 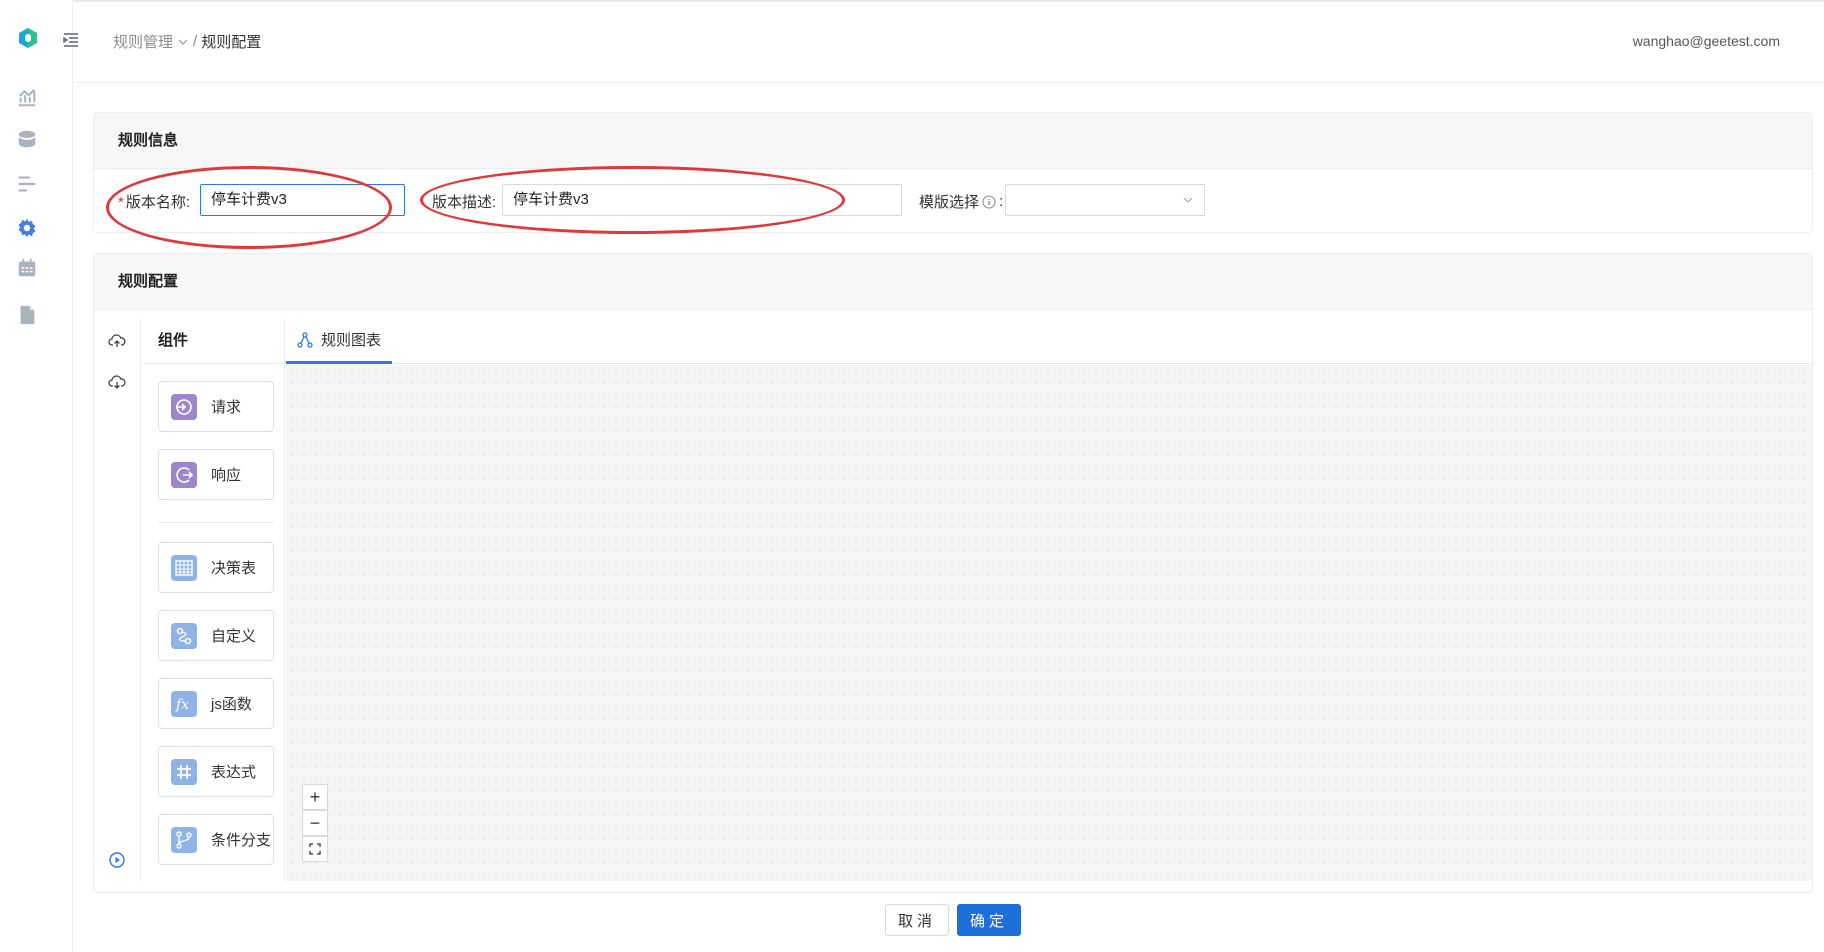 I want to click on version-desc-input: 停车计费v3, so click(x=702, y=200).